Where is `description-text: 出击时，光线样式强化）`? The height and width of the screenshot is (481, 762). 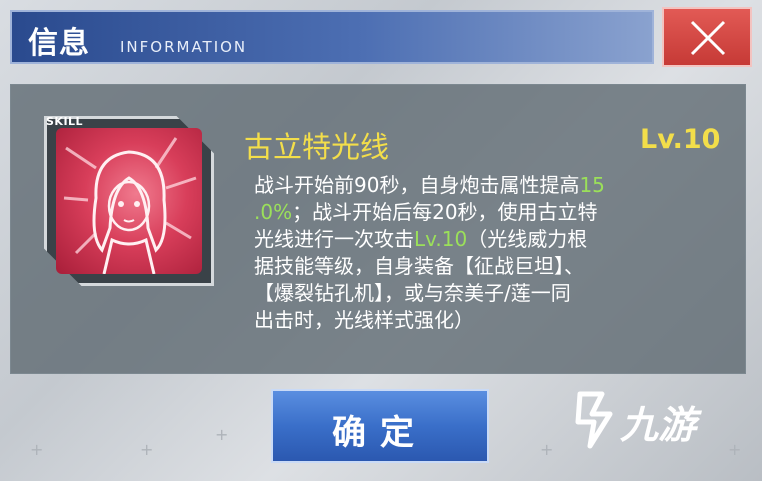 description-text: 出击时，光线样式强化） is located at coordinates (364, 320).